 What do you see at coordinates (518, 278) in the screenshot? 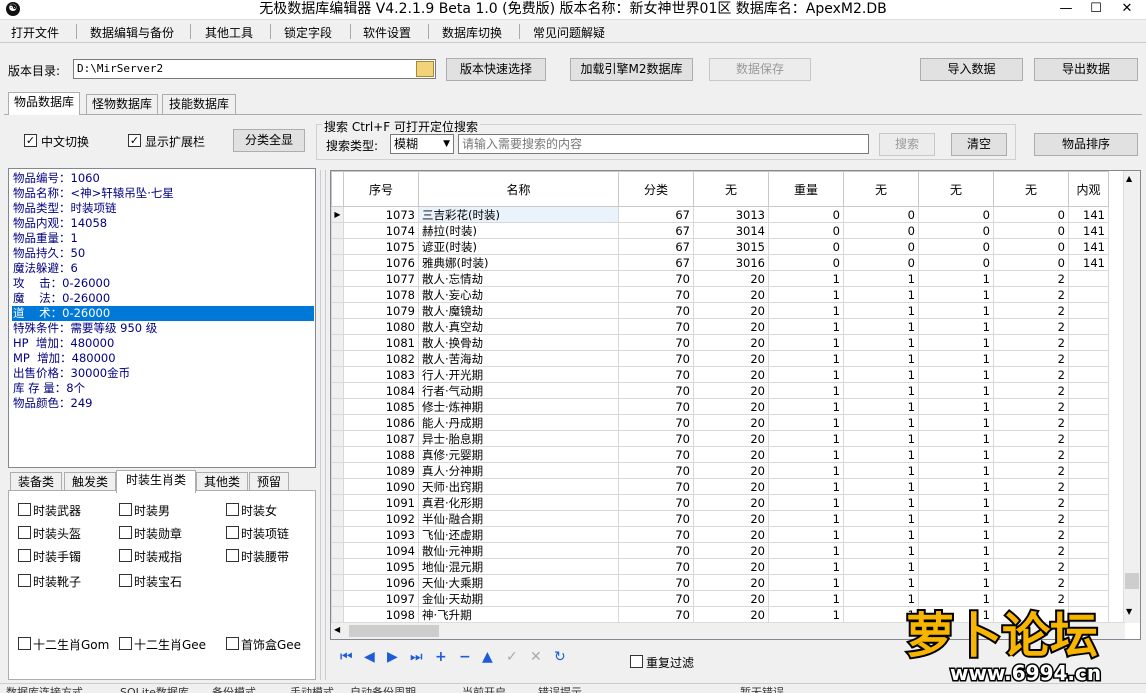
I see `table-cell: 散人·忘情劫` at bounding box center [518, 278].